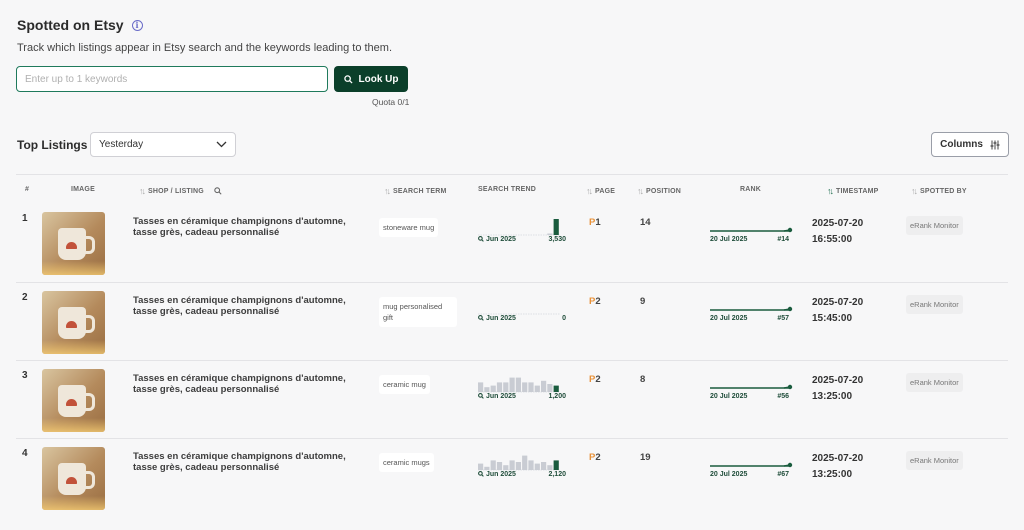 The height and width of the screenshot is (530, 1024). I want to click on col-timestamp: ↑↓ TIMESTAMP, so click(853, 191).